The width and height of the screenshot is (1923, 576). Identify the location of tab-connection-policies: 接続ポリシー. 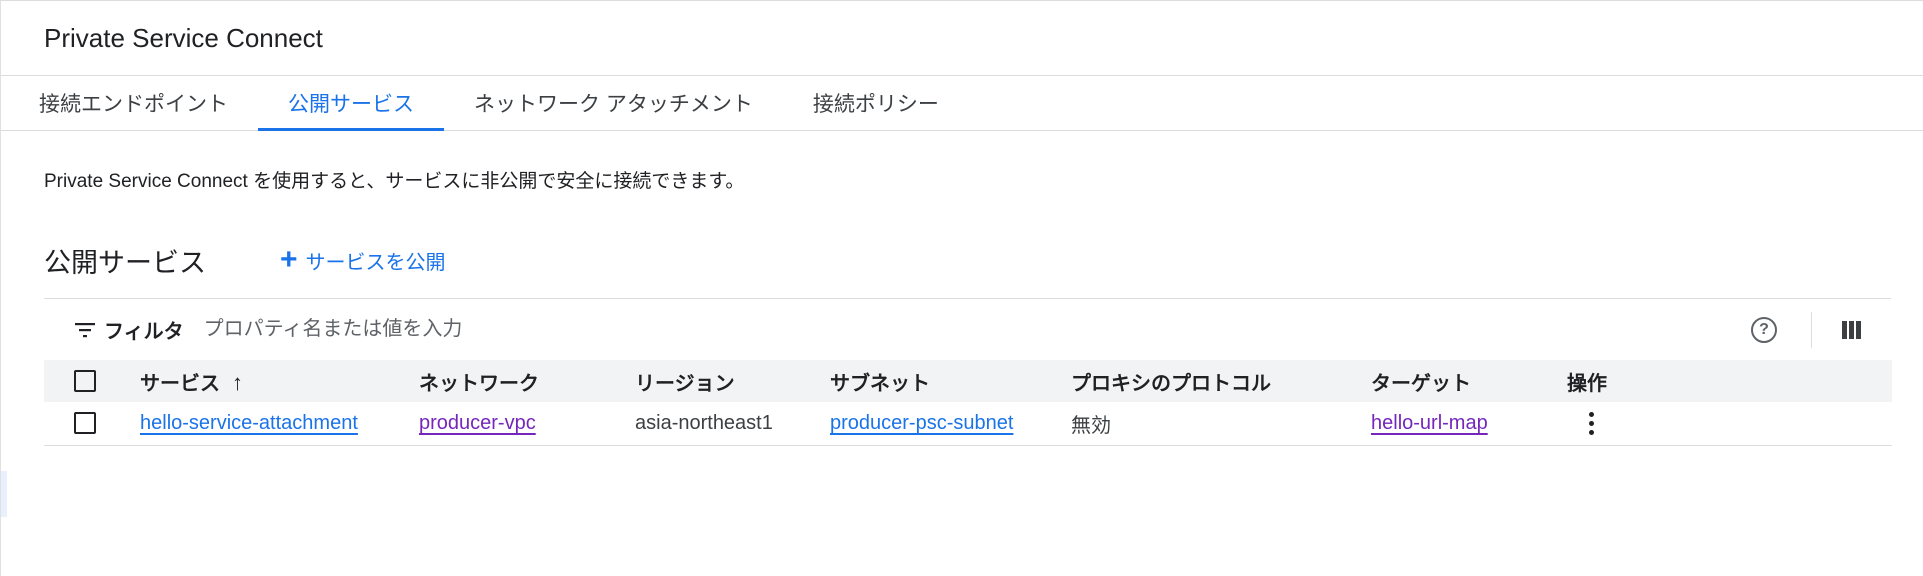
(876, 103).